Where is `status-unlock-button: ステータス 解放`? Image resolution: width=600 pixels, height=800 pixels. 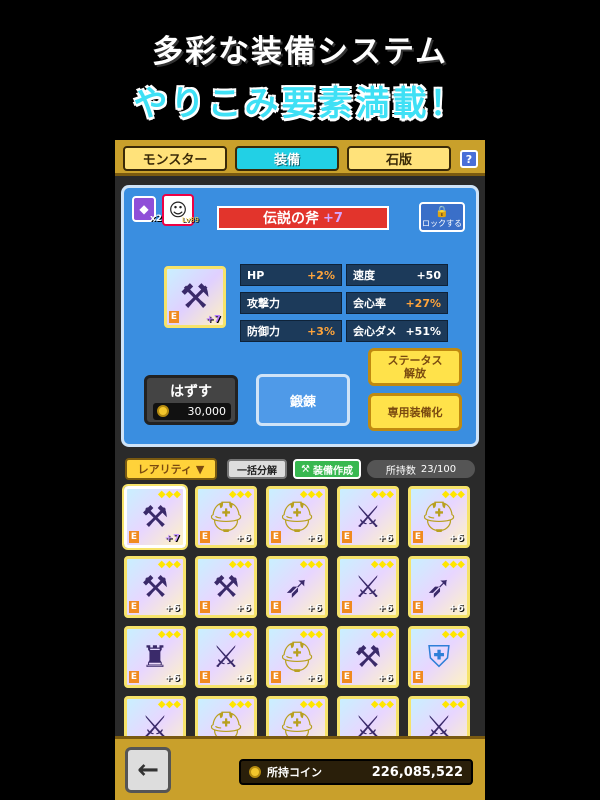
status-unlock-button: ステータス 解放 is located at coordinates (415, 367).